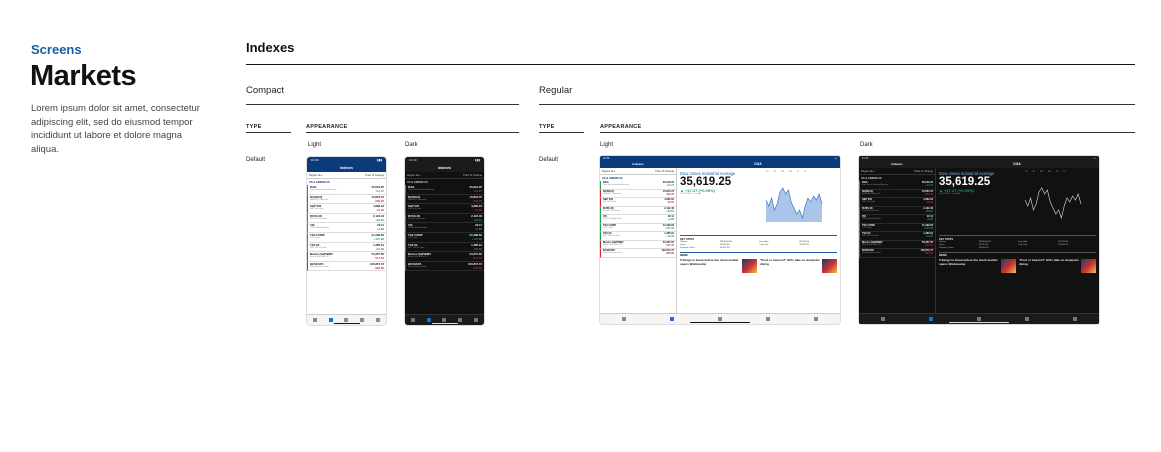 This screenshot has width=1161, height=452. What do you see at coordinates (928, 253) in the screenshot?
I see `index-change: -995.85` at bounding box center [928, 253].